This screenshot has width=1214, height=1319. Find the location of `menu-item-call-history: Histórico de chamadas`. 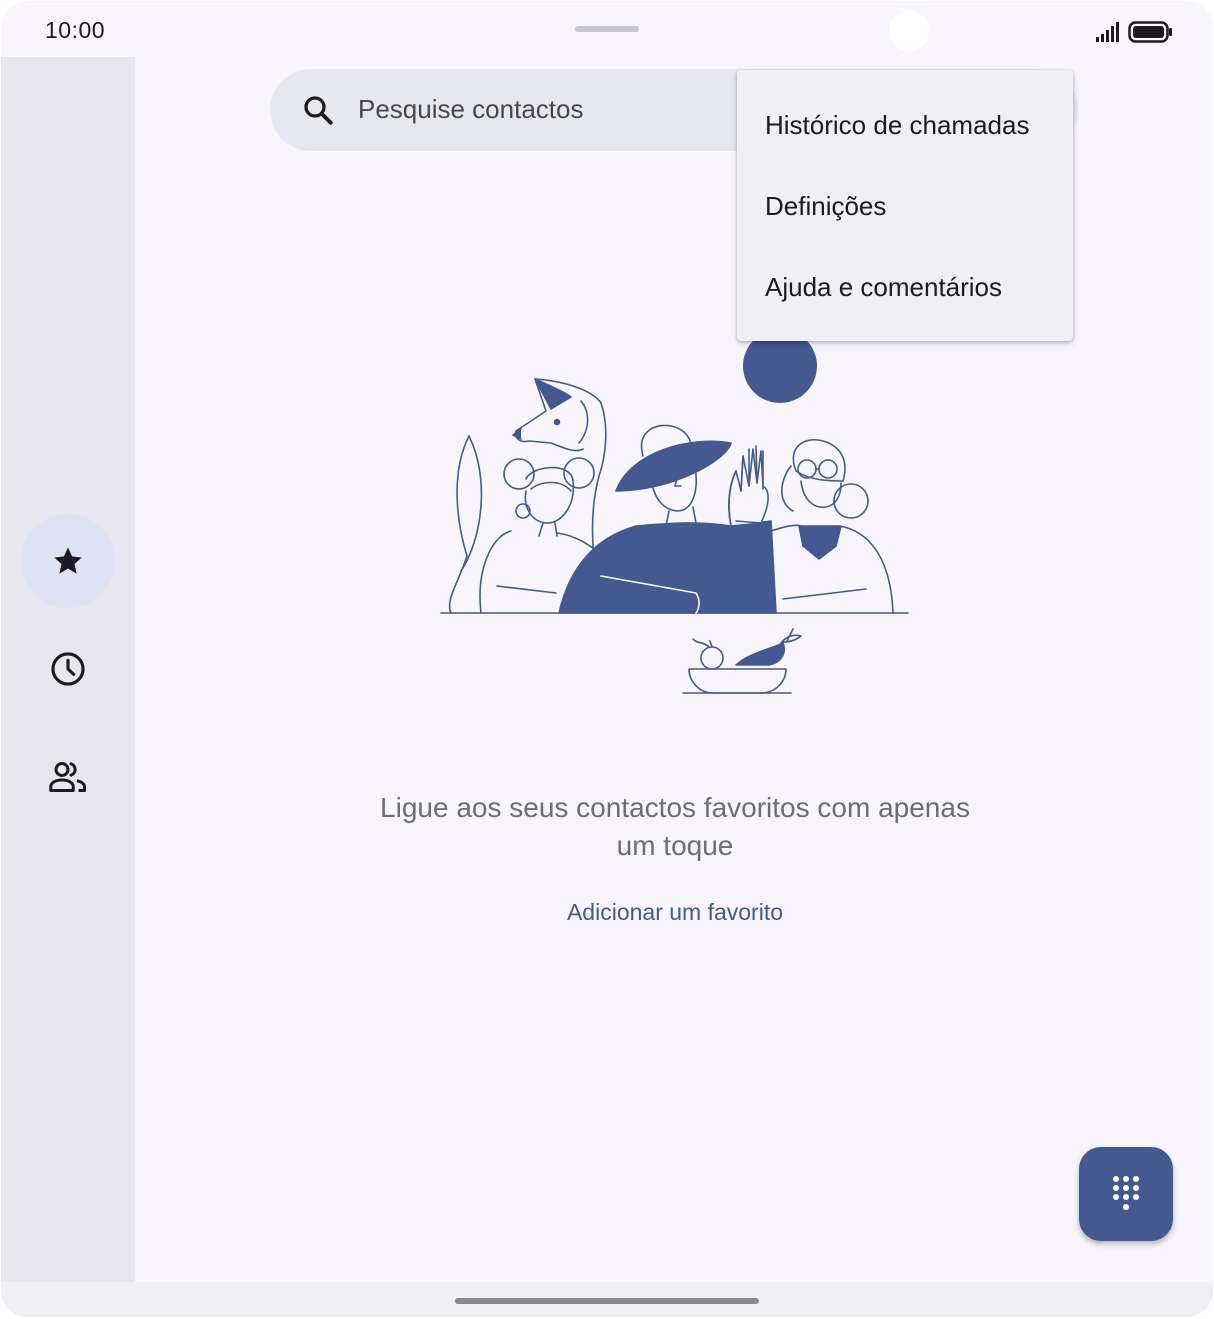

menu-item-call-history: Histórico de chamadas is located at coordinates (897, 125).